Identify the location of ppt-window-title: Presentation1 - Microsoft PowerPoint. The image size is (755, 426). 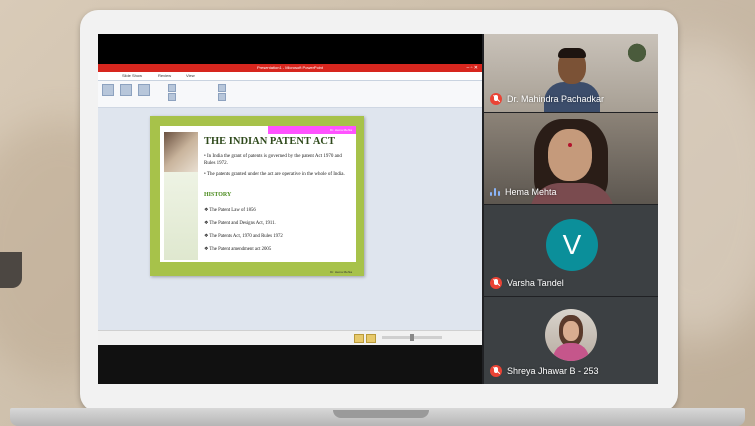
(290, 67).